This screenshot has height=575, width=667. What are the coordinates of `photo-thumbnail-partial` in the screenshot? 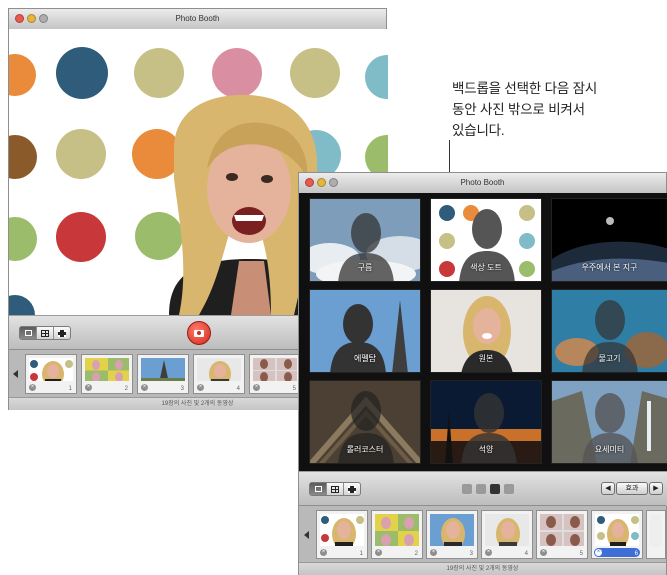 It's located at (656, 534).